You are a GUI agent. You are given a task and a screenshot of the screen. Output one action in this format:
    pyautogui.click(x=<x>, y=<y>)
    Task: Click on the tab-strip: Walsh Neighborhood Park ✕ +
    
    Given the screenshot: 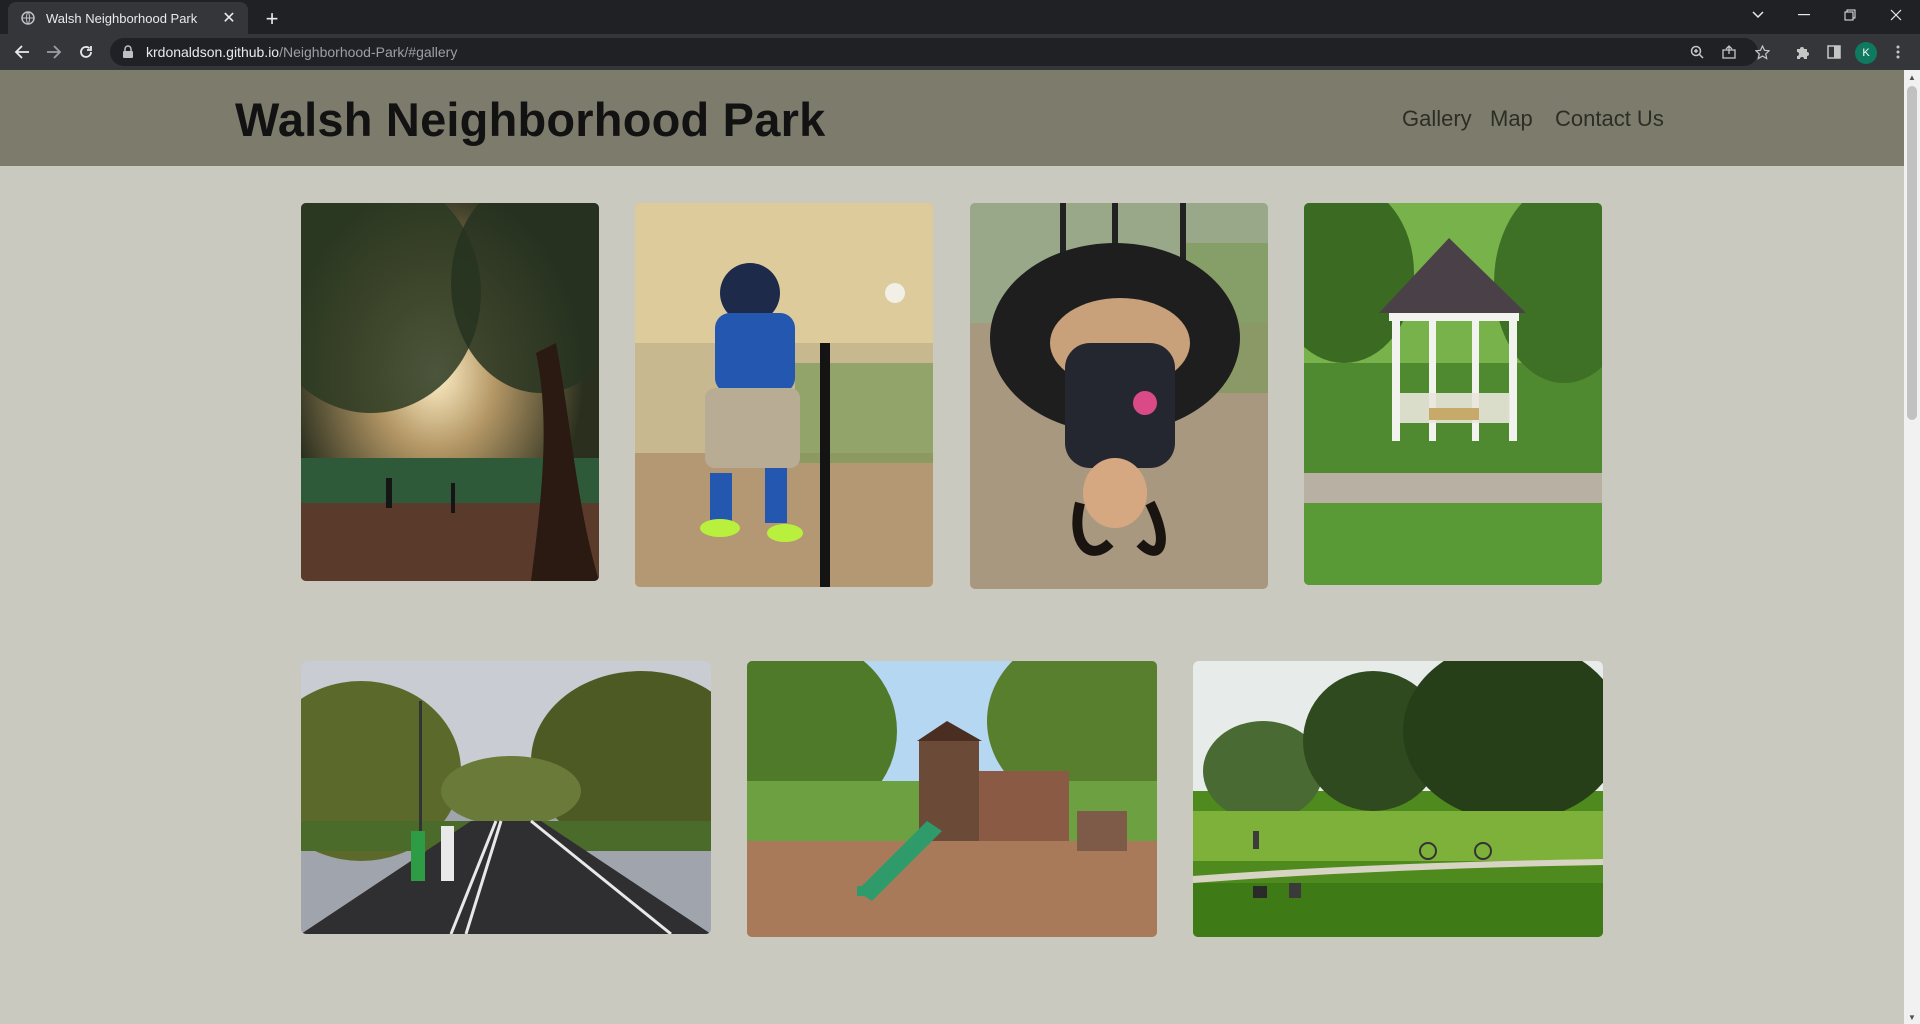 What is the action you would take?
    pyautogui.click(x=960, y=17)
    